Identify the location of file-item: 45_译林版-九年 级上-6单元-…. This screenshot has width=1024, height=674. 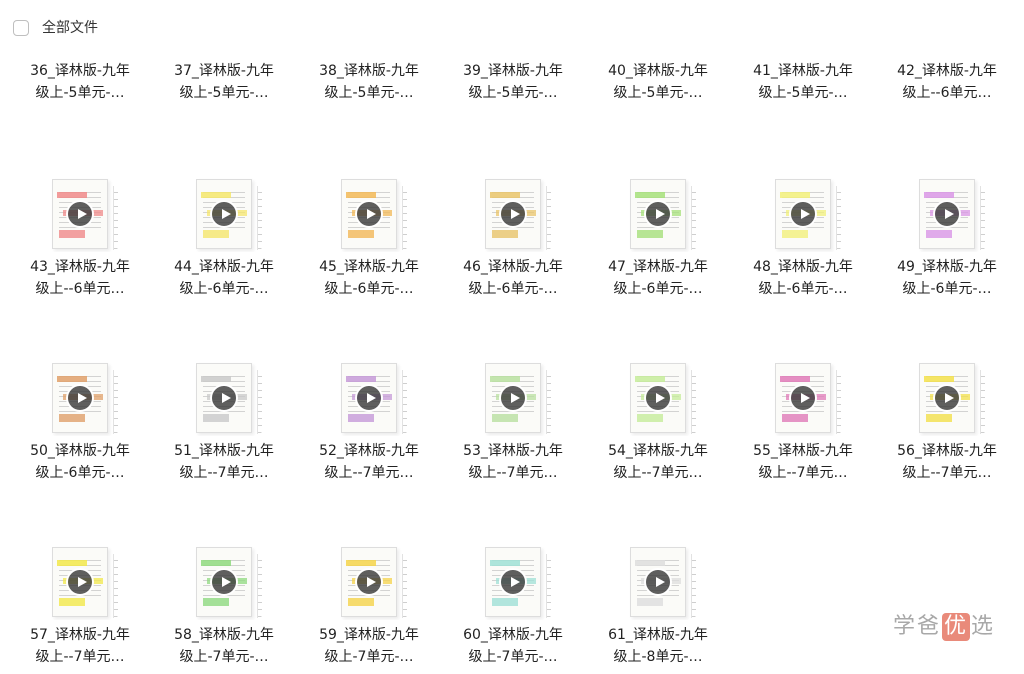
(369, 241).